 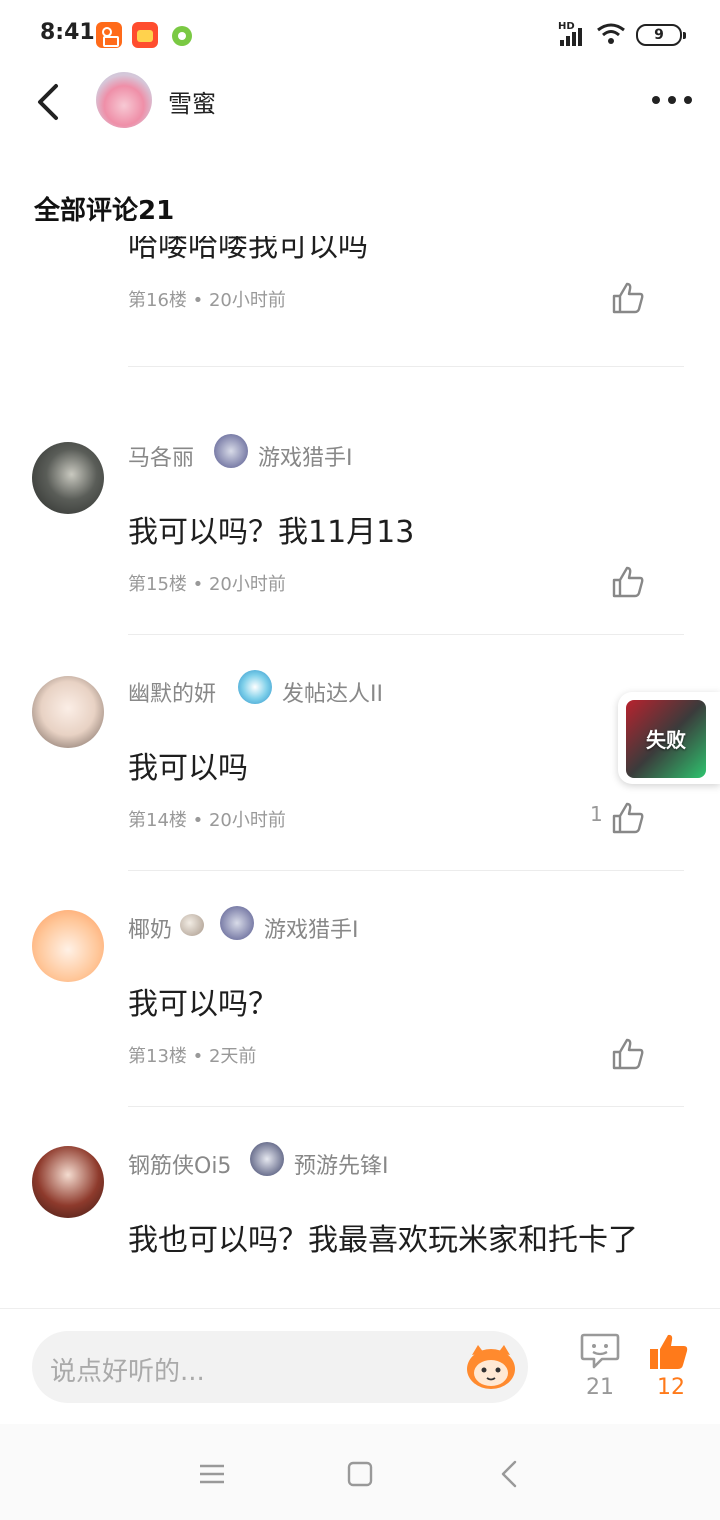 What do you see at coordinates (360, 318) in the screenshot?
I see `comment-item: 哈喽哈喽我可以吗 第16楼 • 20小时前` at bounding box center [360, 318].